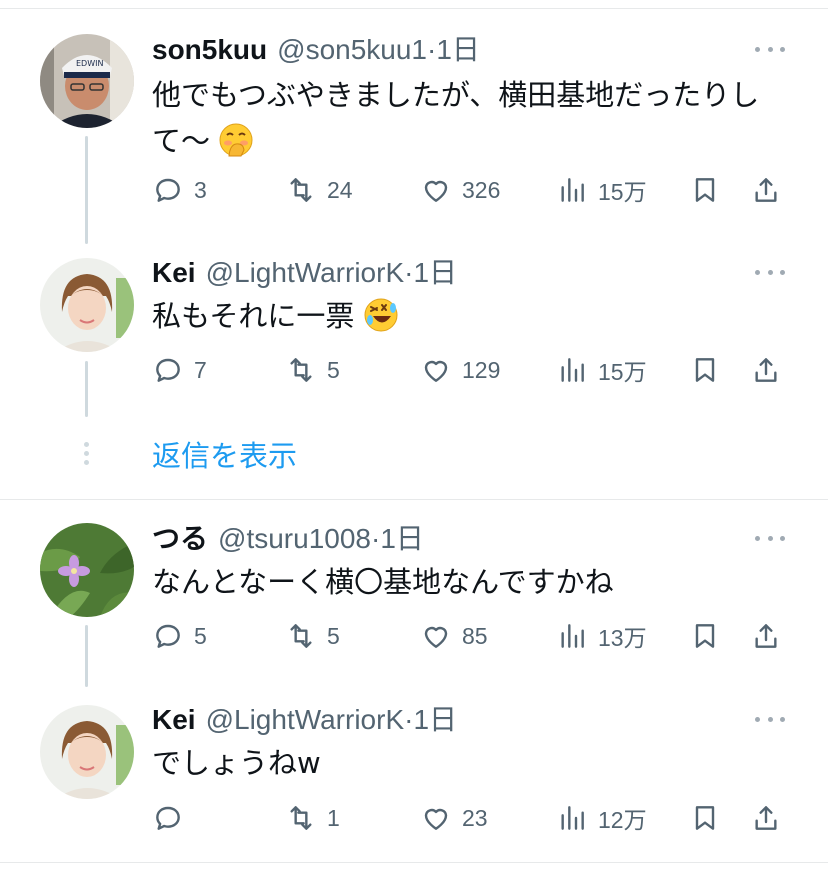 The height and width of the screenshot is (871, 828). Describe the element at coordinates (321, 539) in the screenshot. I see `user-handle: @tsuru1008·1日` at that location.